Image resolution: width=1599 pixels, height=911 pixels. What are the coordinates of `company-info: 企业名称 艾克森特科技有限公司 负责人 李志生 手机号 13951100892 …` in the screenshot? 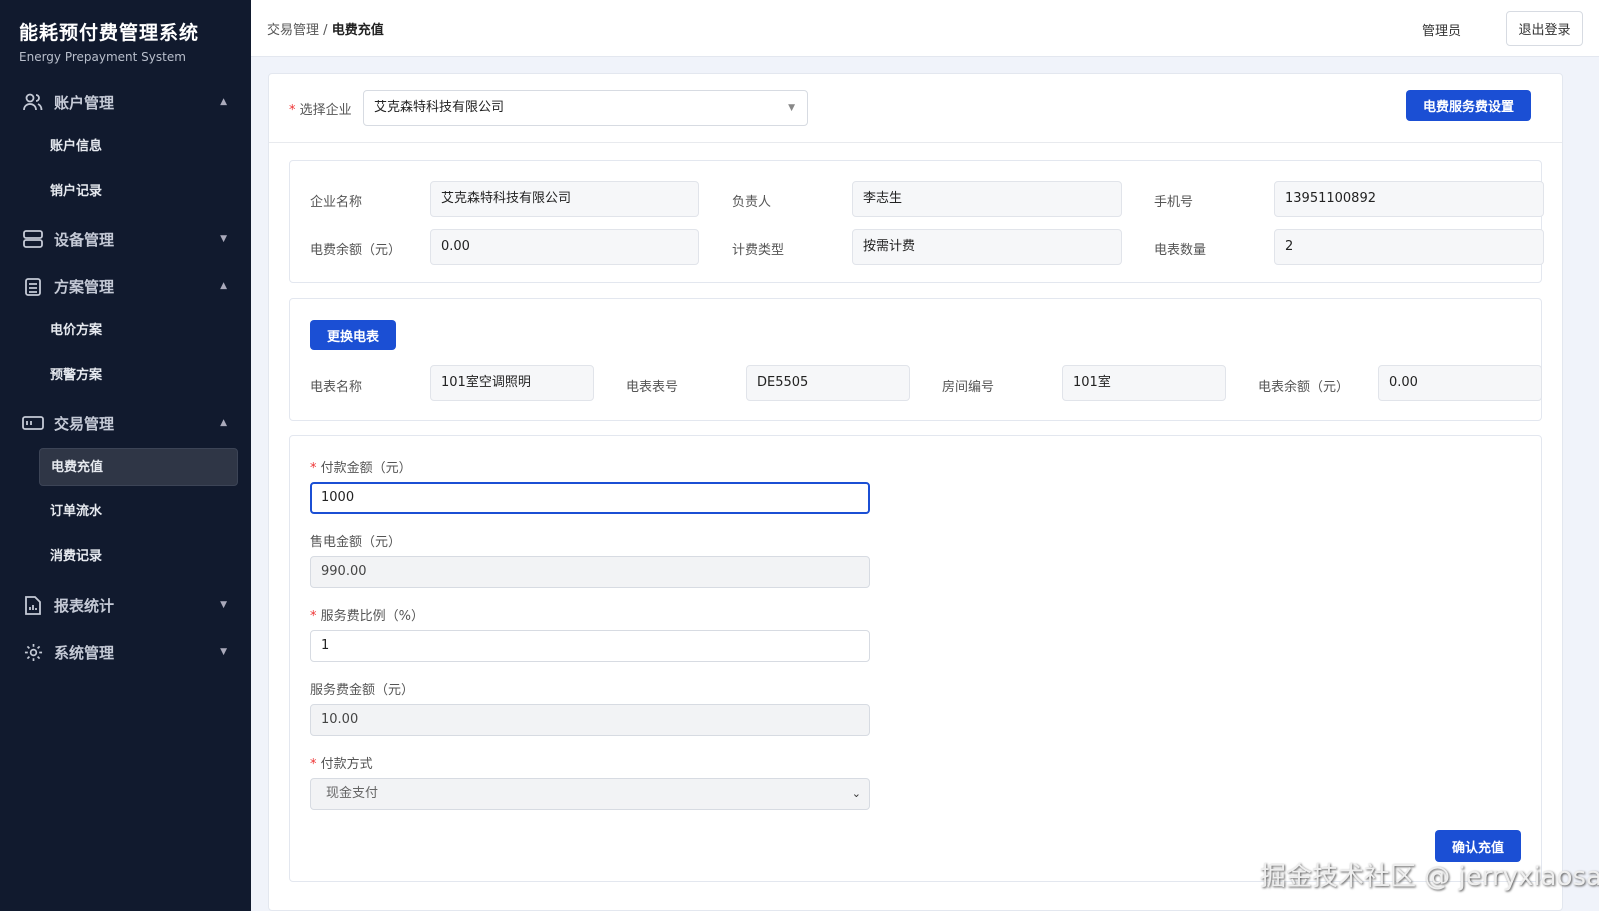 It's located at (916, 221).